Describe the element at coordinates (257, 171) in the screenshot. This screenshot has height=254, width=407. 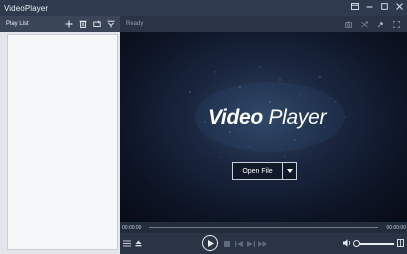
I see `open-file-button: Open File` at that location.